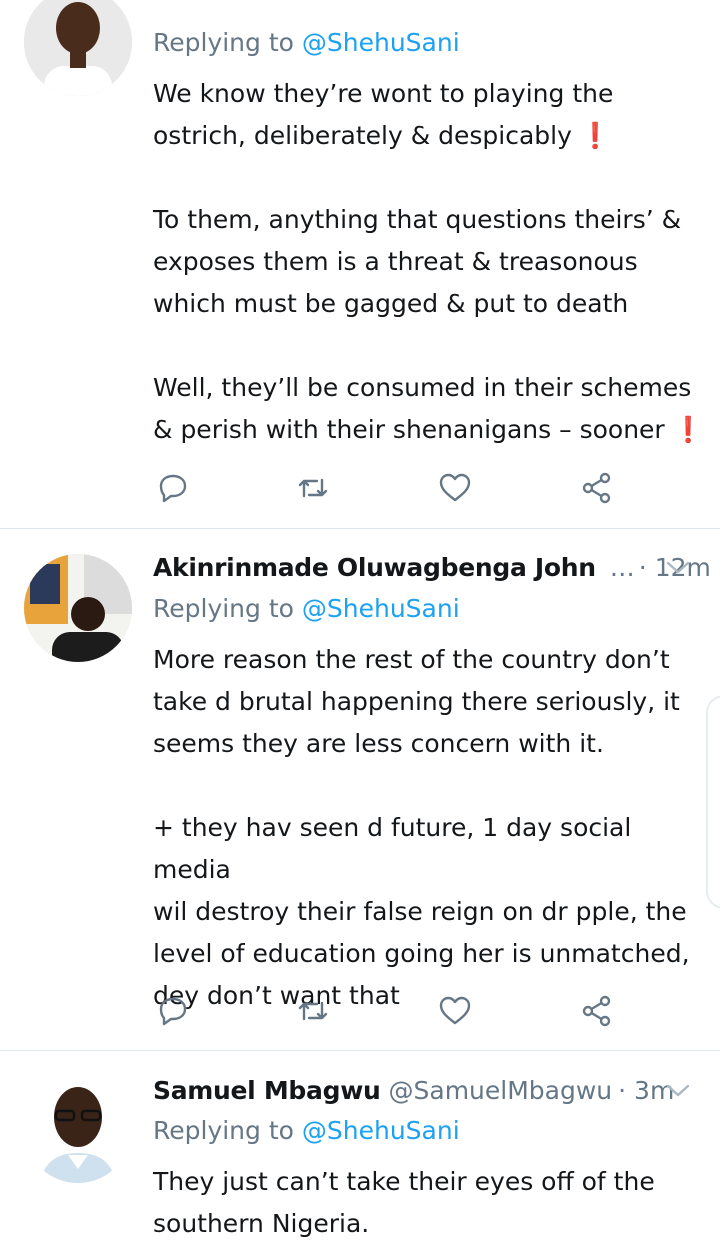 This screenshot has width=720, height=1257. What do you see at coordinates (501, 1090) in the screenshot?
I see `handle: @SamuelMbagwu` at bounding box center [501, 1090].